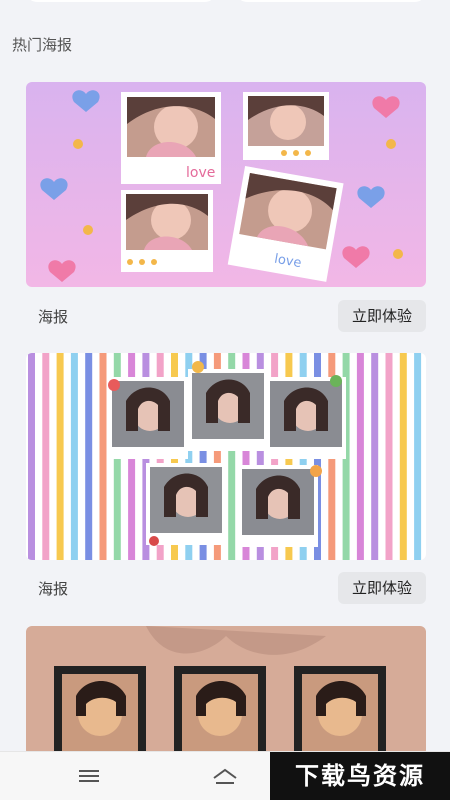 The image size is (450, 800). What do you see at coordinates (226, 588) in the screenshot?
I see `poster-2-row: 海报 立即体验` at bounding box center [226, 588].